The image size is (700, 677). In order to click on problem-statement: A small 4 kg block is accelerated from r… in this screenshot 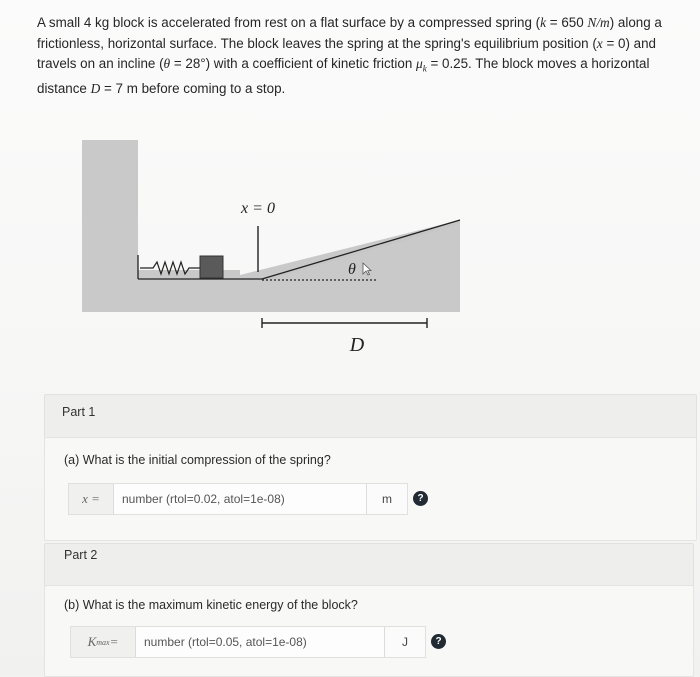, I will do `click(357, 56)`.